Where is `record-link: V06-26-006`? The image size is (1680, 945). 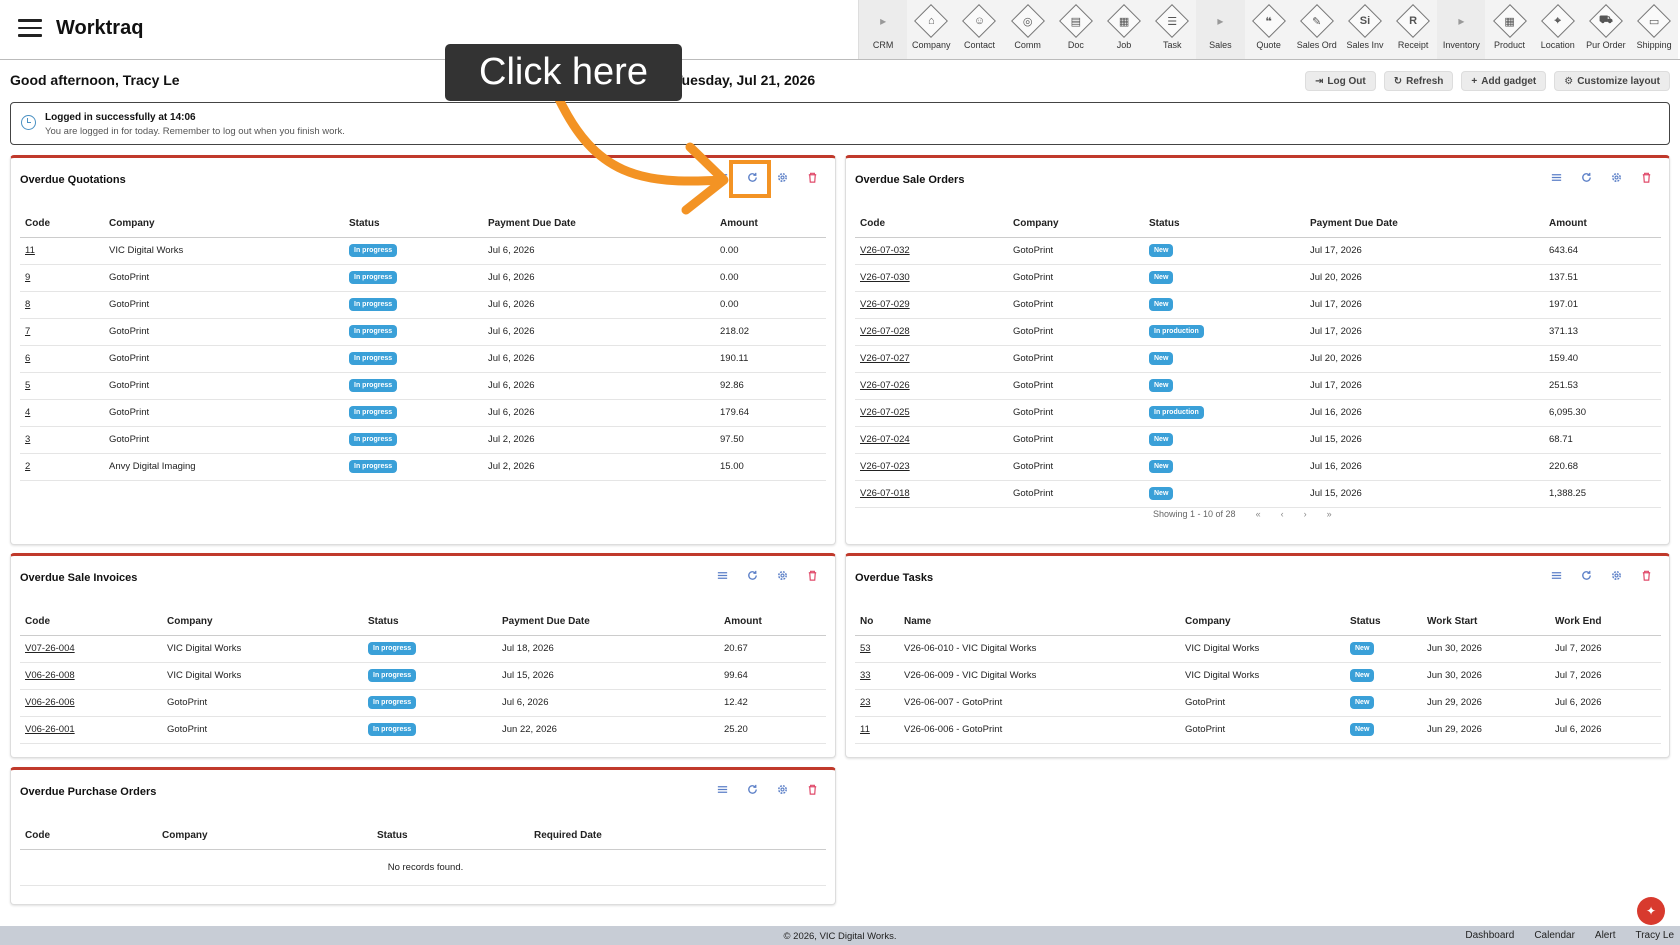
record-link: V06-26-006 is located at coordinates (50, 702).